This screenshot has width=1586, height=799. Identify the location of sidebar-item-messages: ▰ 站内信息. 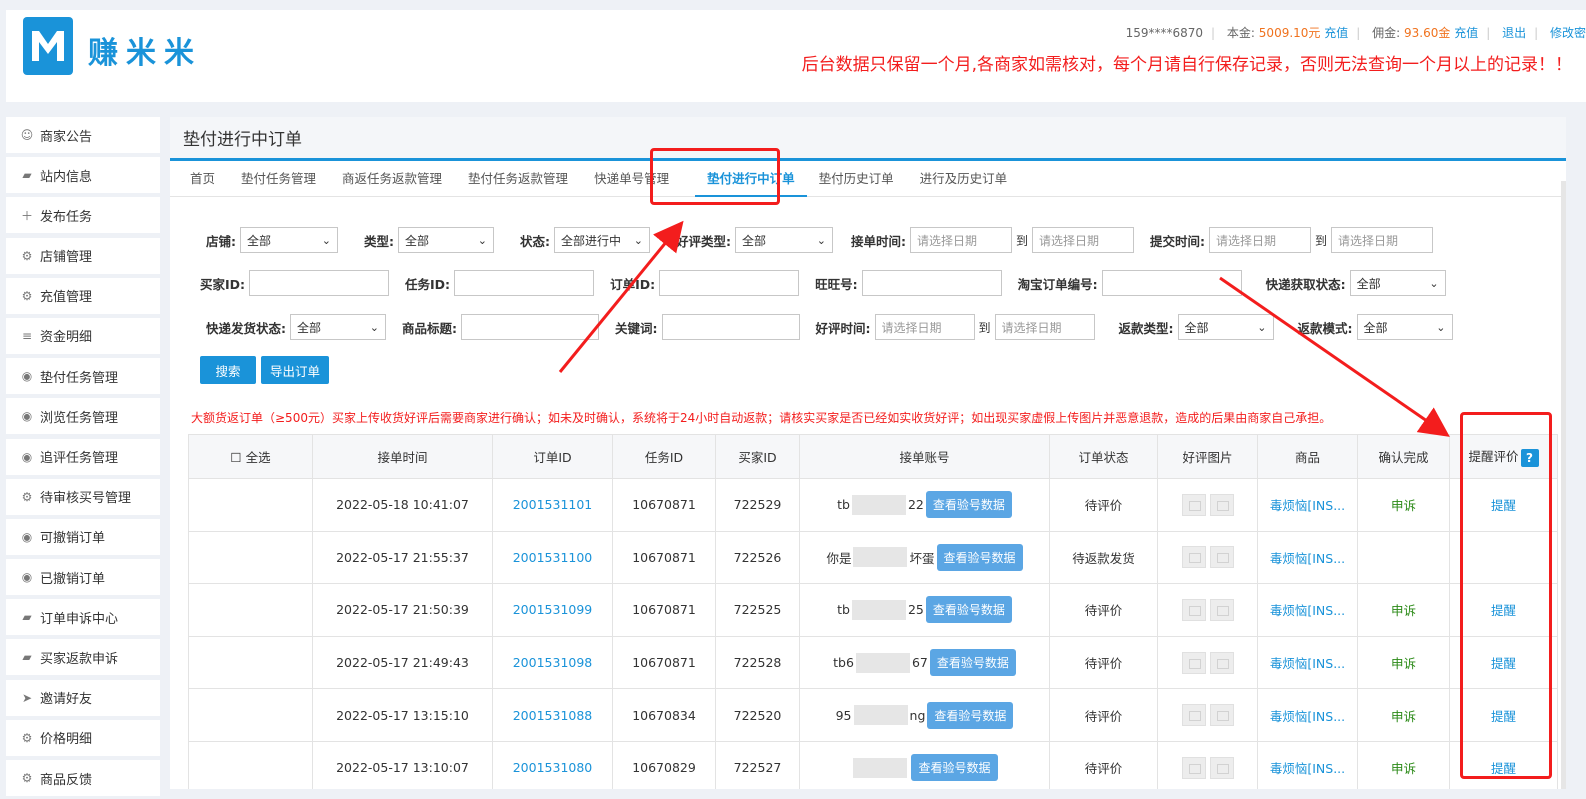
(83, 175).